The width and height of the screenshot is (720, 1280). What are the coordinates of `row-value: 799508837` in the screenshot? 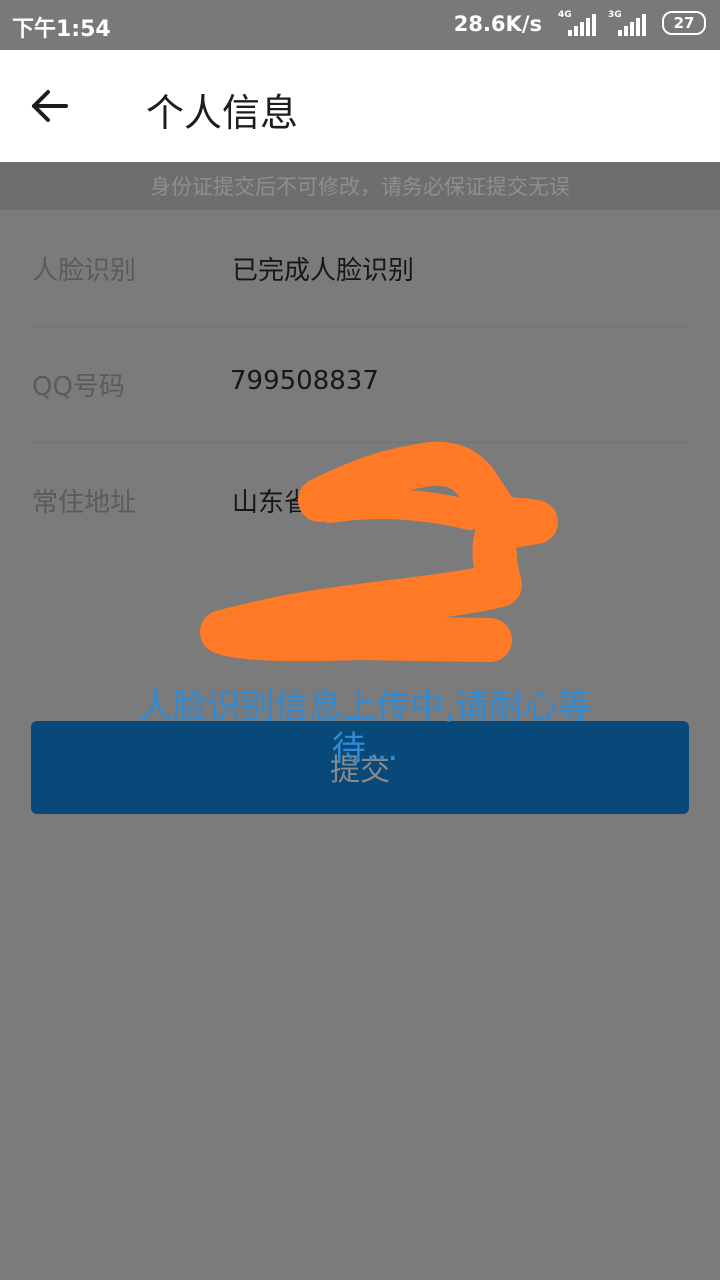 It's located at (304, 381).